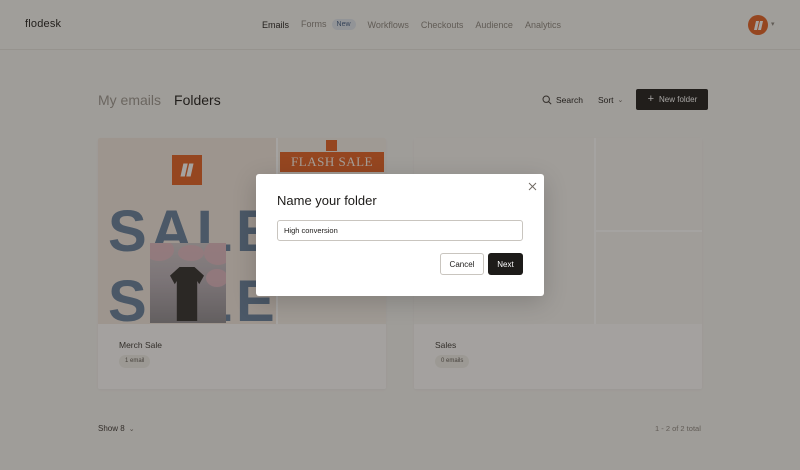 The width and height of the screenshot is (800, 470). What do you see at coordinates (462, 264) in the screenshot?
I see `cancel-button: Cancel` at bounding box center [462, 264].